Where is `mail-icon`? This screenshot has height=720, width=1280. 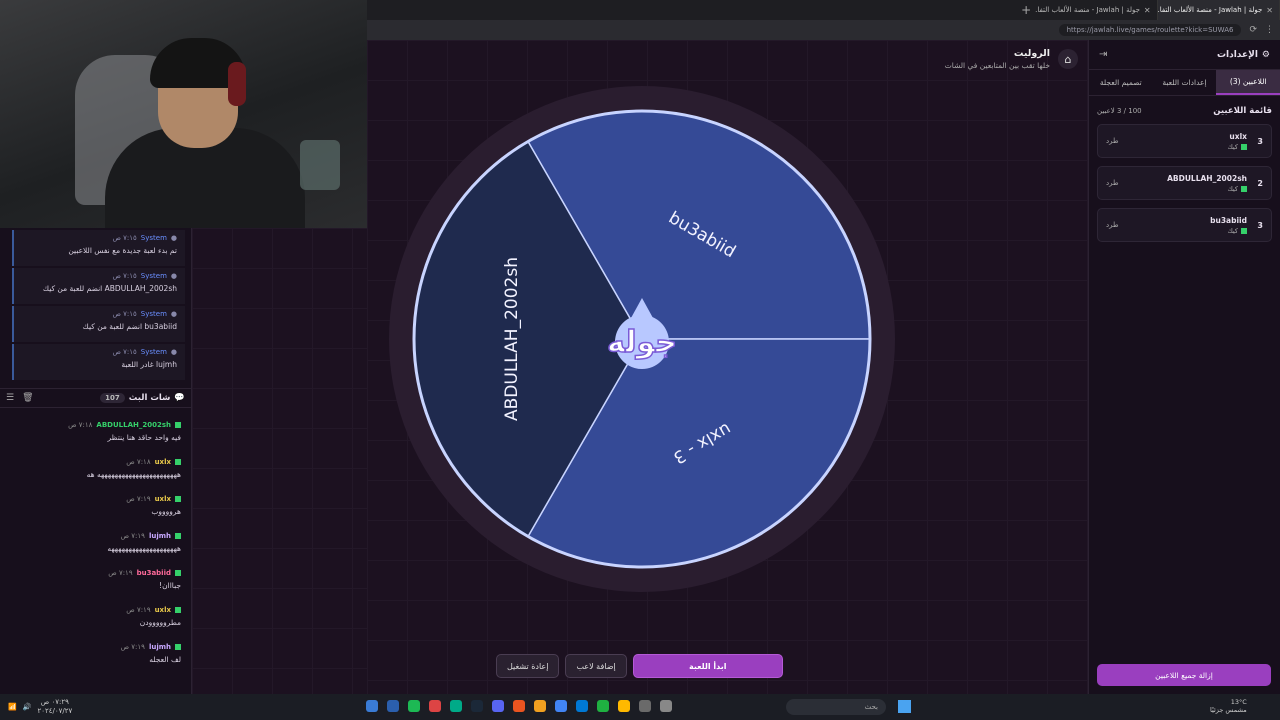
mail-icon is located at coordinates (393, 706).